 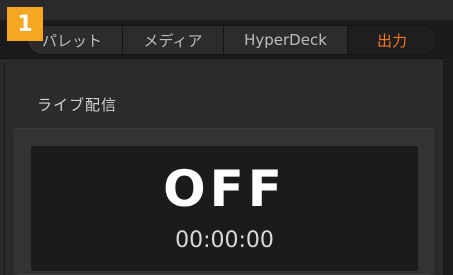 What do you see at coordinates (77, 105) in the screenshot?
I see `live-stream-section-title: ライブ配信` at bounding box center [77, 105].